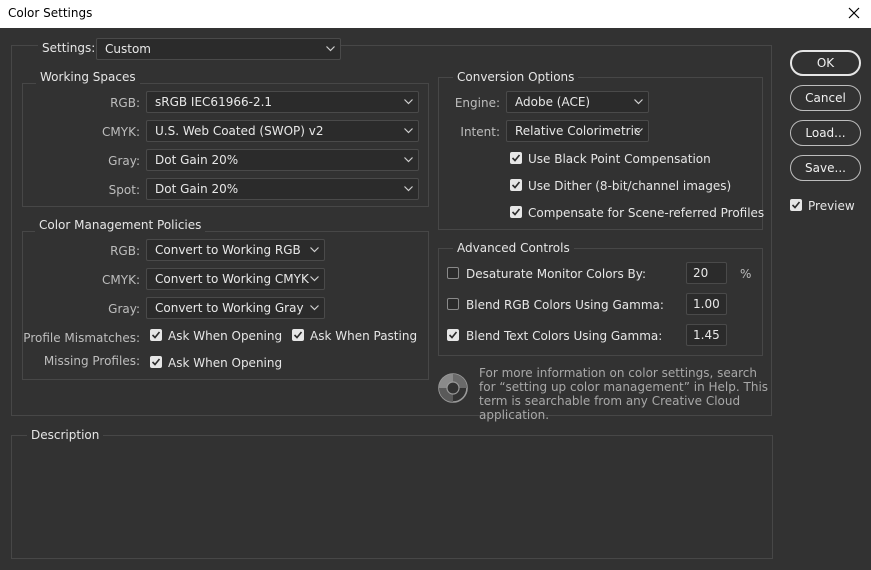 The image size is (871, 570). I want to click on ws-cmyk-dropdown: U.S. Web Coated (SWOP) v2, so click(282, 131).